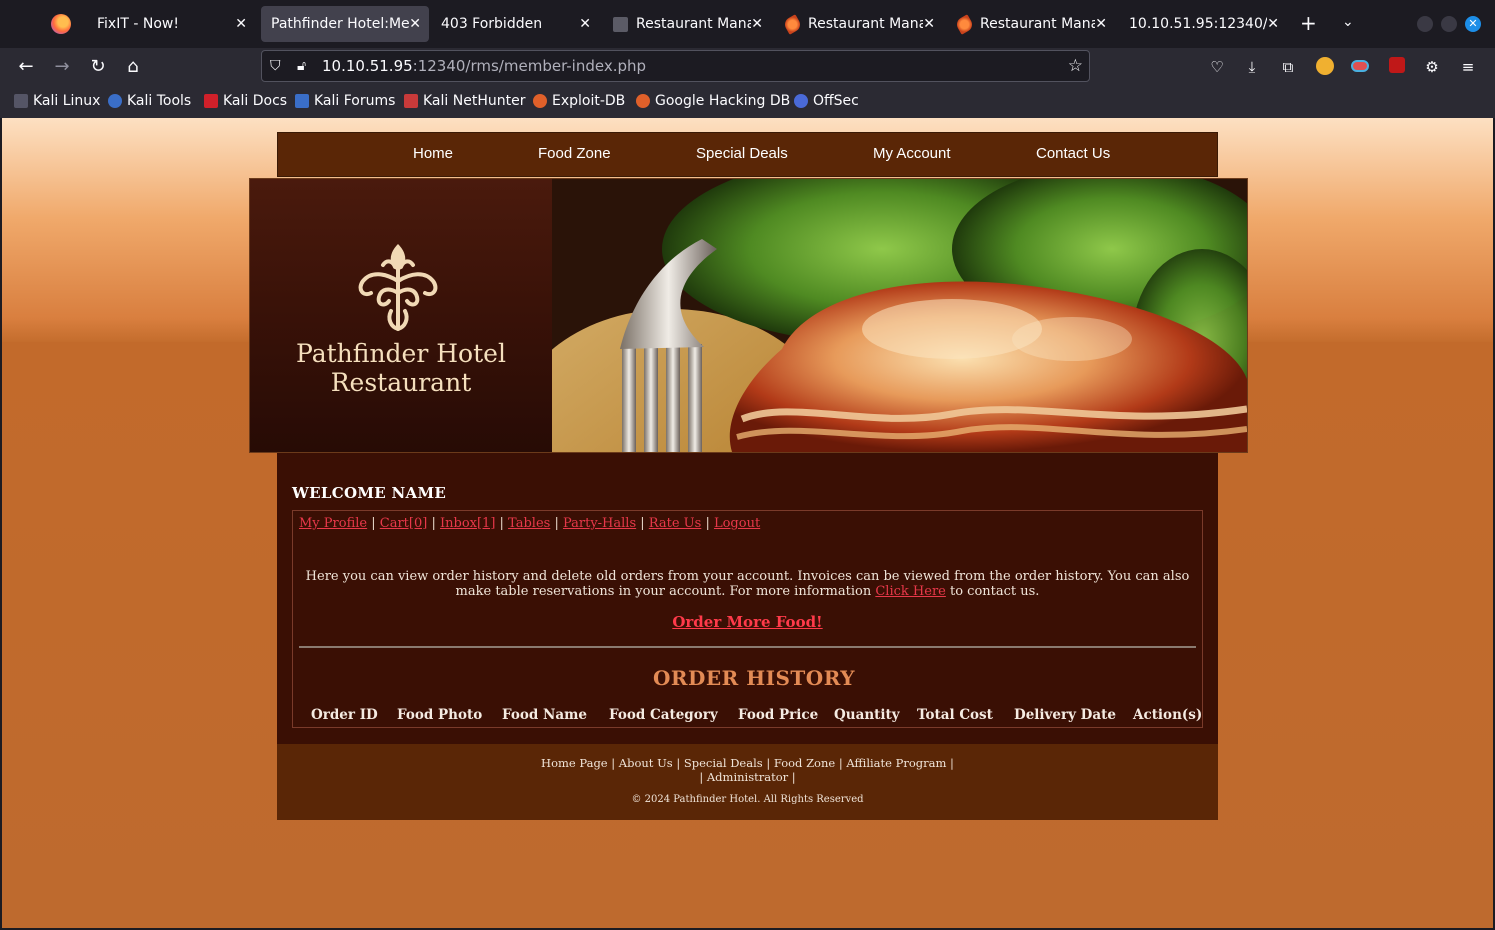  Describe the element at coordinates (912, 153) in the screenshot. I see `nav-my-account: My Account` at that location.